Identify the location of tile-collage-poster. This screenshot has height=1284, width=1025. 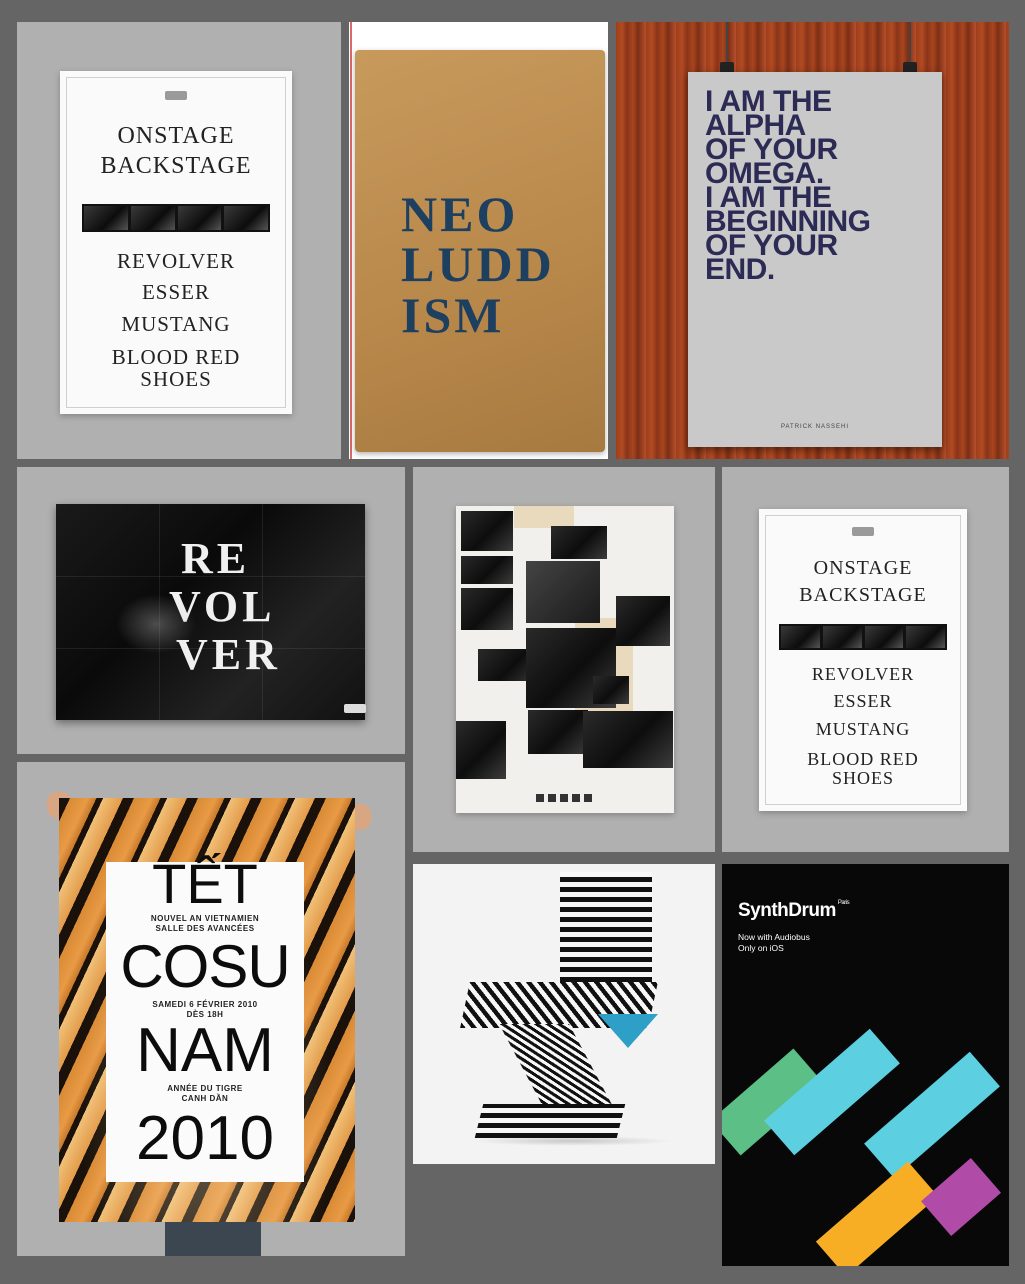
(564, 659).